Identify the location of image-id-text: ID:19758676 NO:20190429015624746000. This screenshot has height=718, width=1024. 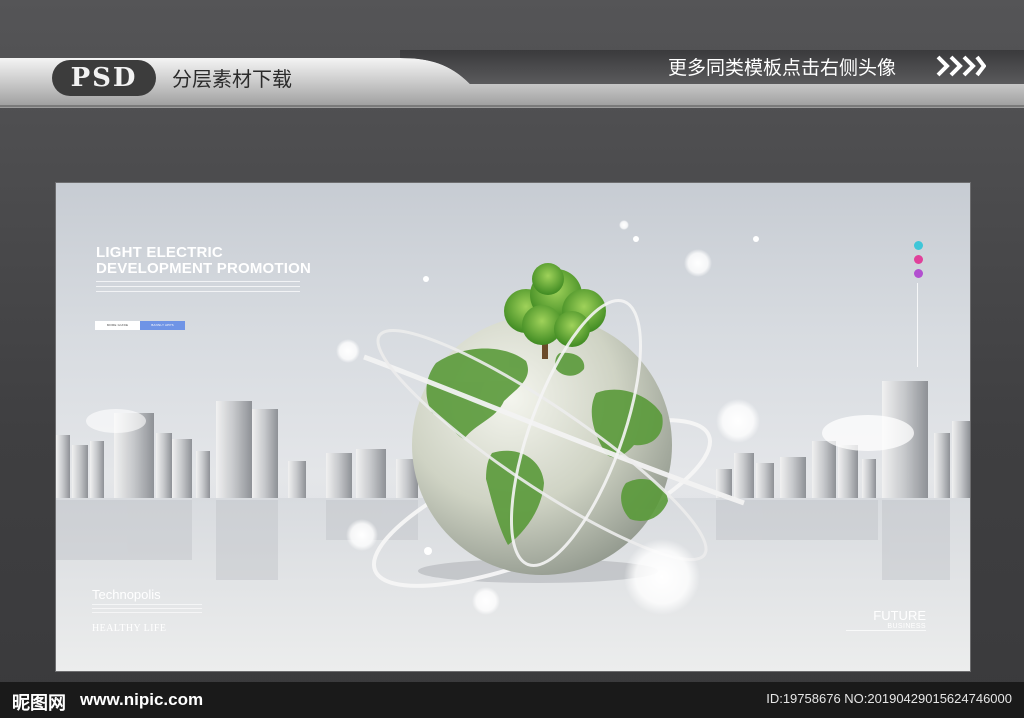
(889, 698).